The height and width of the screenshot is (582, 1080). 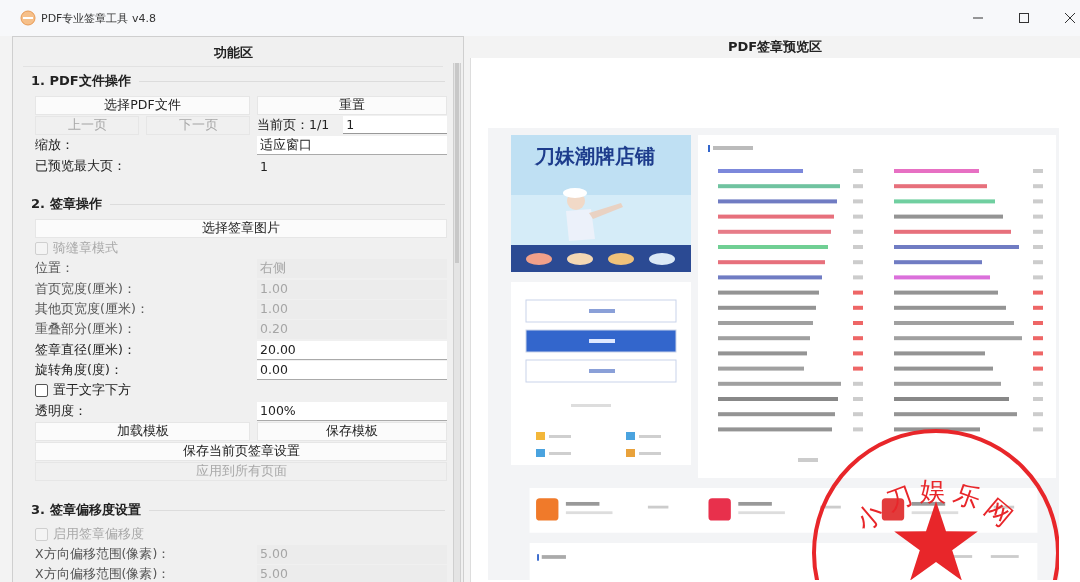 I want to click on app-icon, so click(x=28, y=18).